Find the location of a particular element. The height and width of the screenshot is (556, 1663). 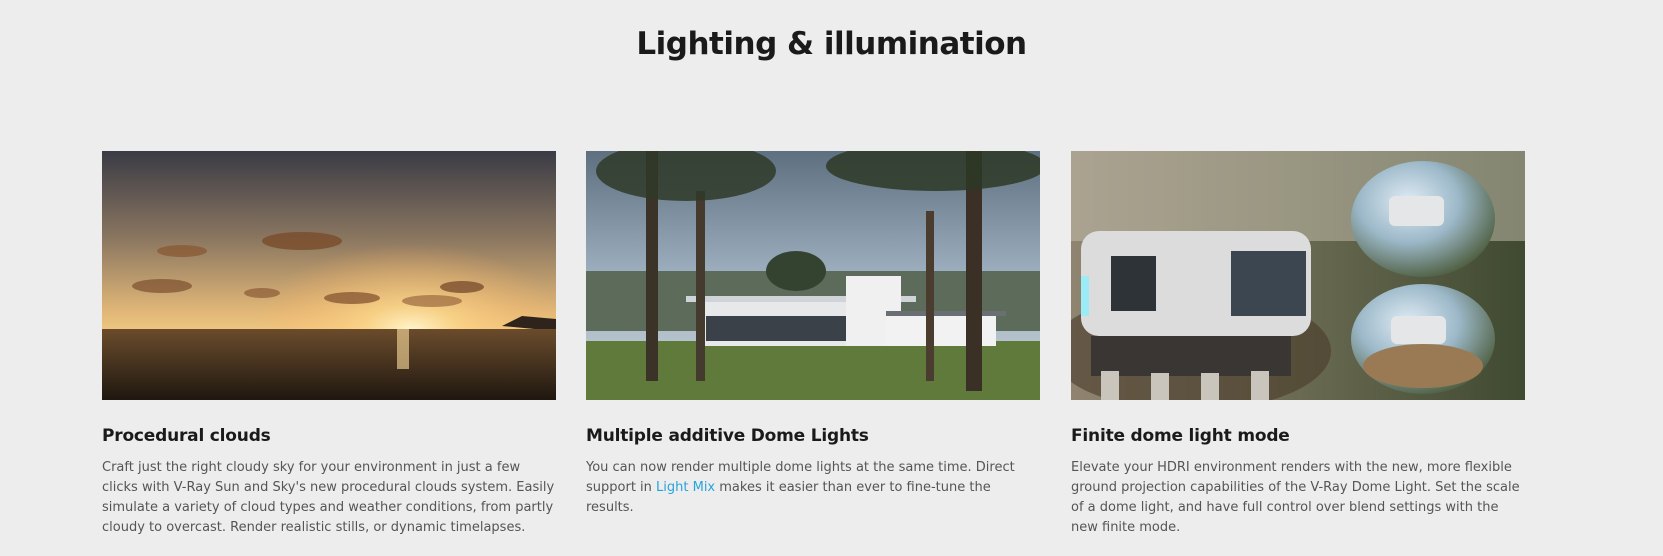

card-title: Finite dome light mode is located at coordinates (1180, 436).